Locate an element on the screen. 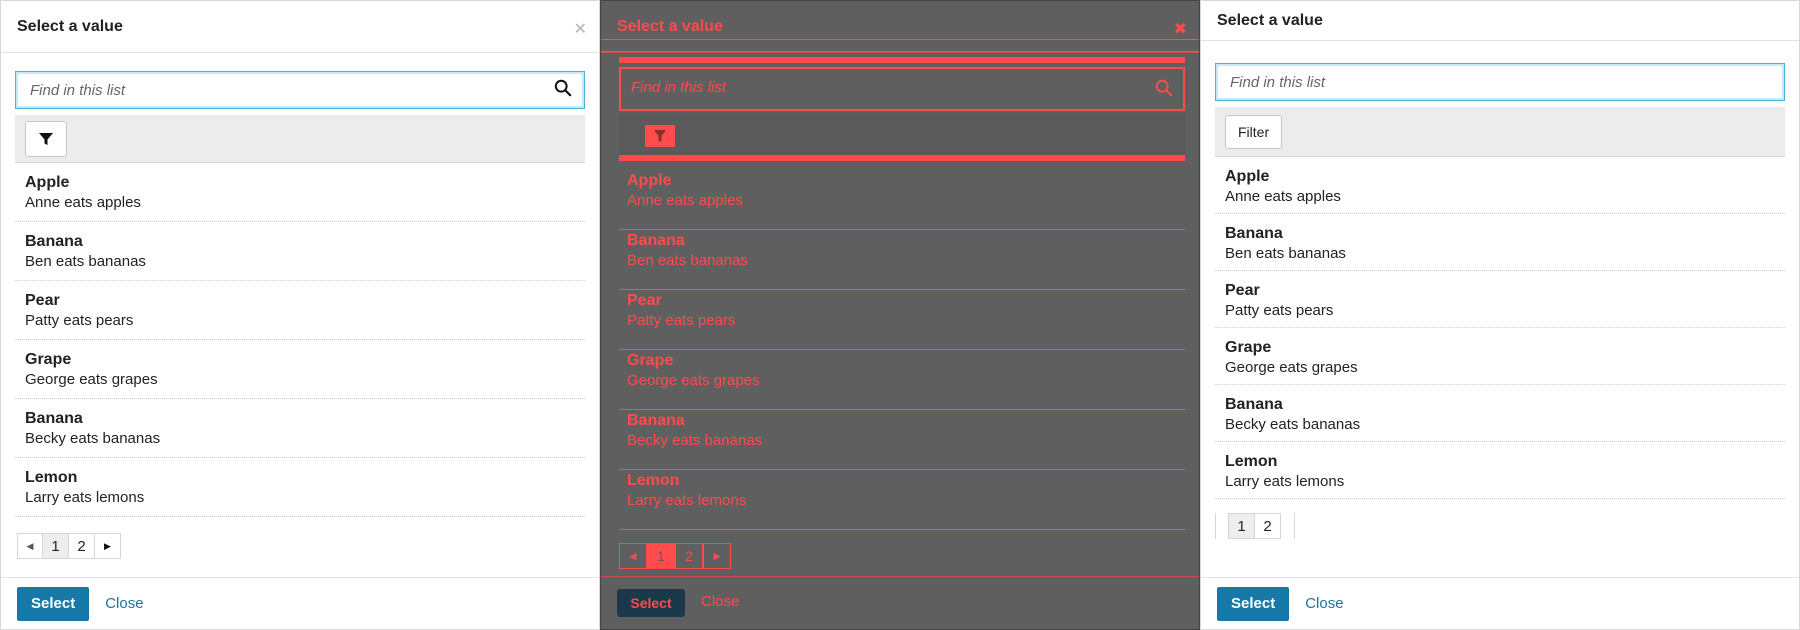  overlay-search-placeholder: Find in this list is located at coordinates (679, 87).